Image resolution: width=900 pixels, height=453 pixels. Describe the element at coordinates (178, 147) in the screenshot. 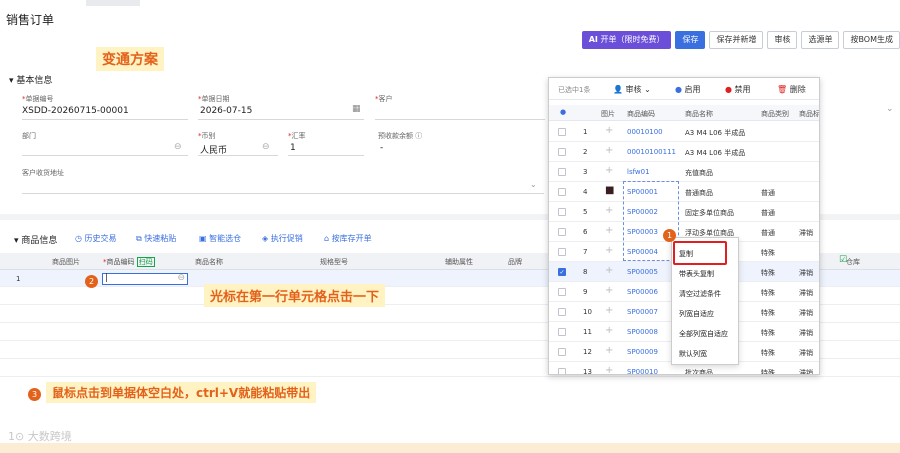

I see `dept-clear-icon: ⊖` at that location.